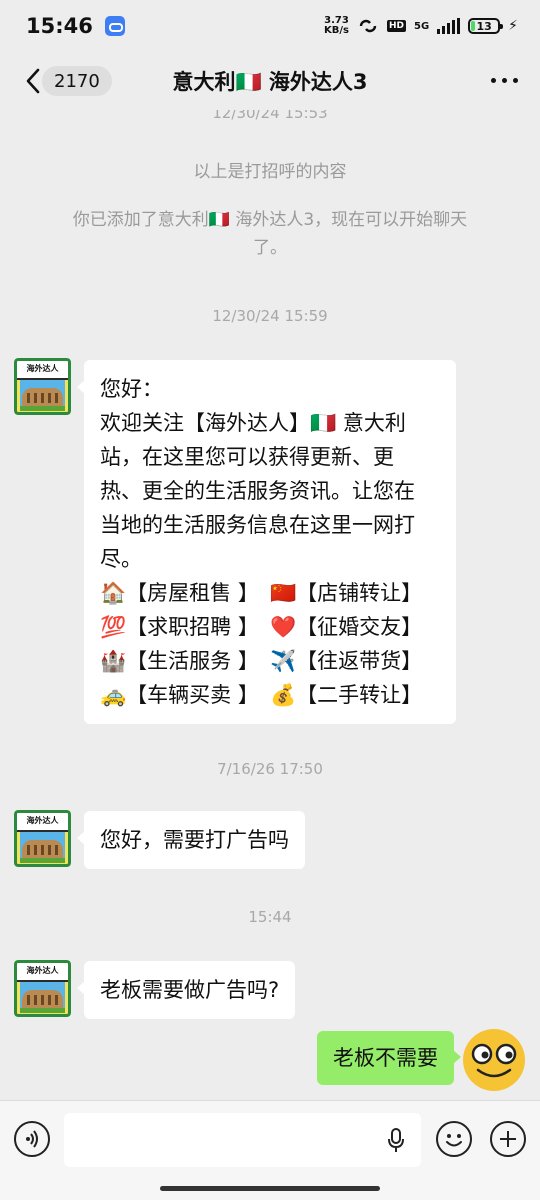 The width and height of the screenshot is (540, 1200). Describe the element at coordinates (270, 172) in the screenshot. I see `system-message: 以上是打招呼的内容` at that location.